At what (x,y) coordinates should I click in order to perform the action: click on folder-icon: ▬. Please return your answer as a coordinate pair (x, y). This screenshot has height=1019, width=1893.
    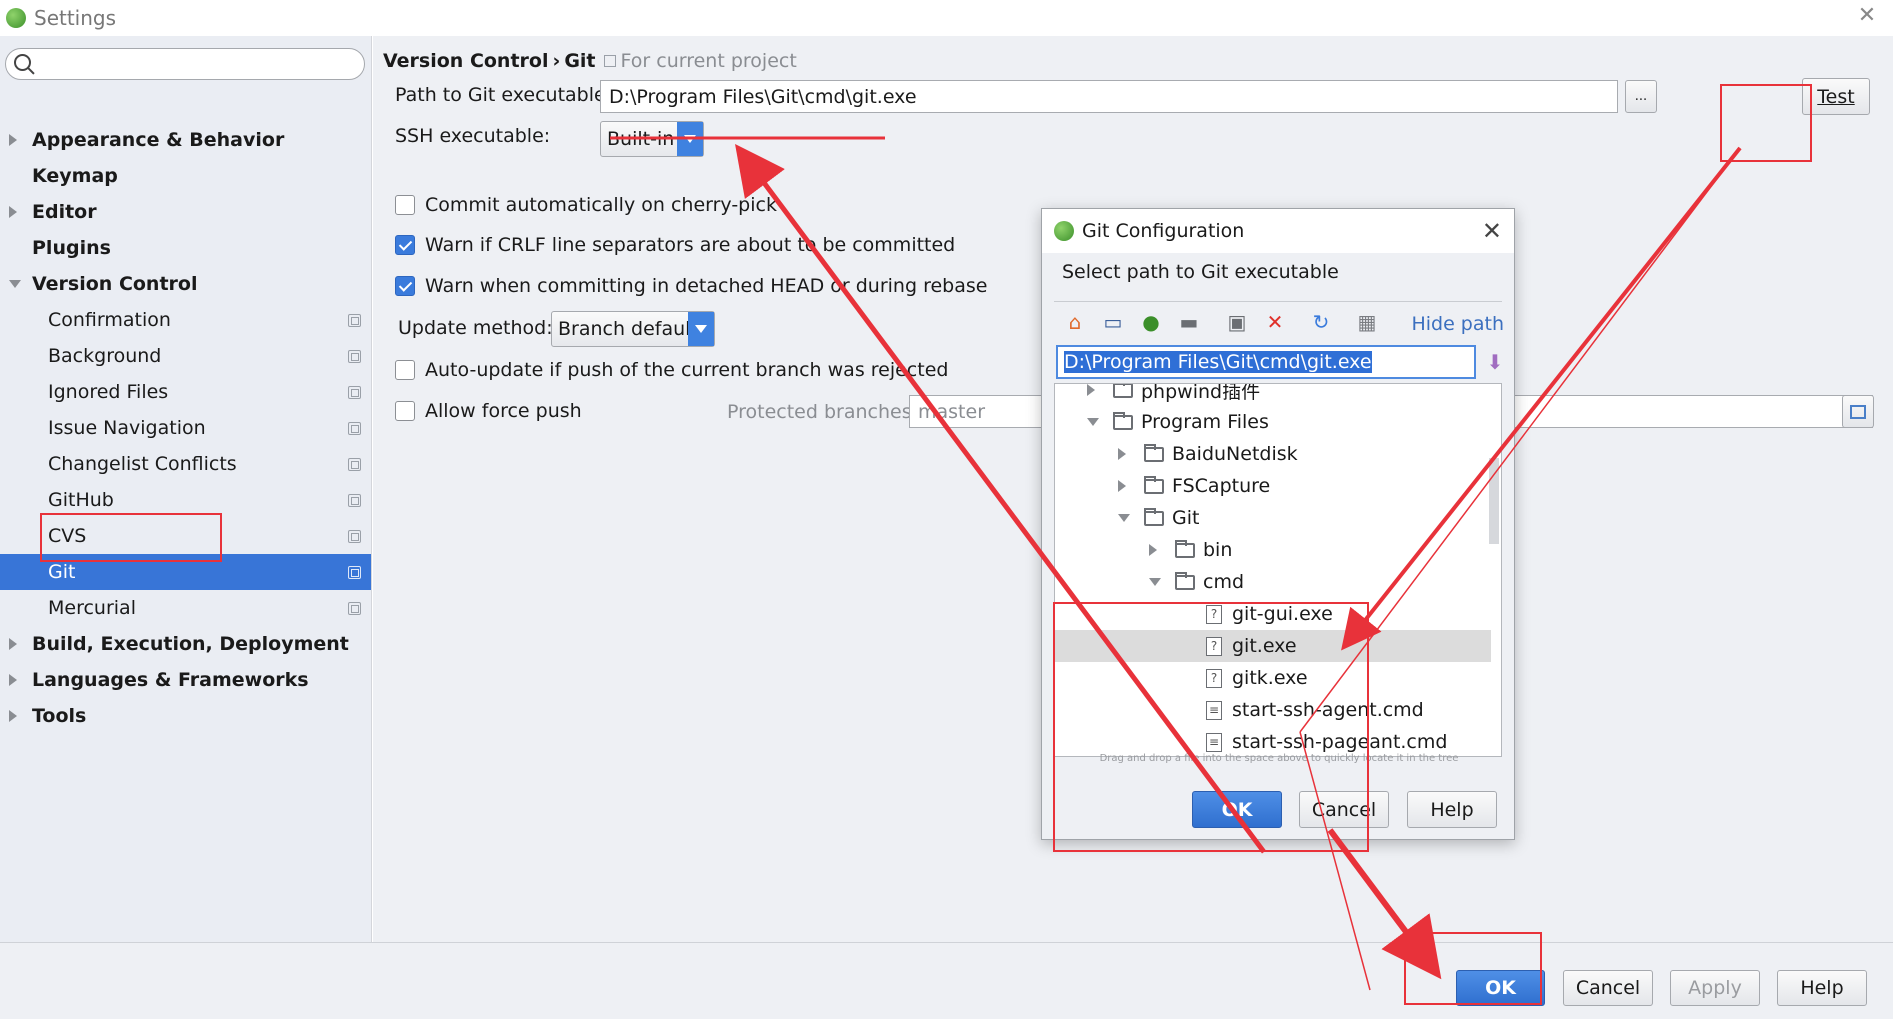
    Looking at the image, I should click on (1189, 322).